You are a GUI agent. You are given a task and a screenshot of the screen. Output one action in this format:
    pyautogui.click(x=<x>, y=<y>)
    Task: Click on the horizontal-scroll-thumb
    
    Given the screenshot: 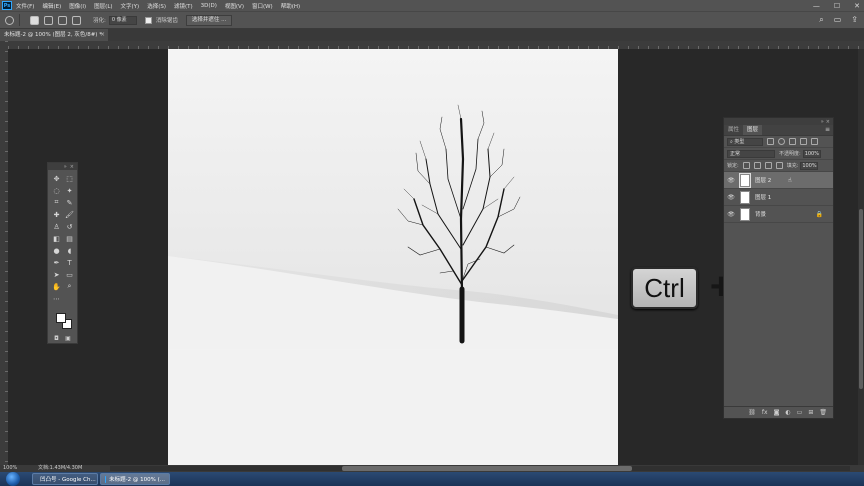 What is the action you would take?
    pyautogui.click(x=487, y=468)
    